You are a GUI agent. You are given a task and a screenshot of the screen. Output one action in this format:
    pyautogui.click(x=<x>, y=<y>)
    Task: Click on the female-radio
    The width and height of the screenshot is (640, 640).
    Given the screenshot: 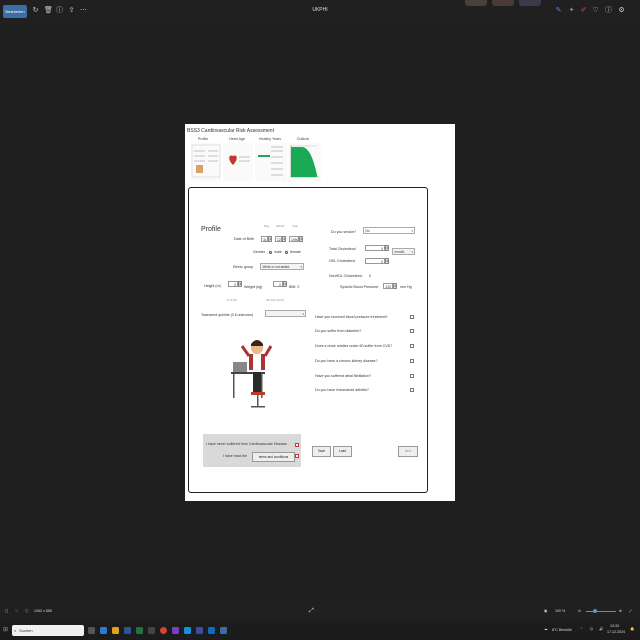 What is the action you would take?
    pyautogui.click(x=287, y=252)
    